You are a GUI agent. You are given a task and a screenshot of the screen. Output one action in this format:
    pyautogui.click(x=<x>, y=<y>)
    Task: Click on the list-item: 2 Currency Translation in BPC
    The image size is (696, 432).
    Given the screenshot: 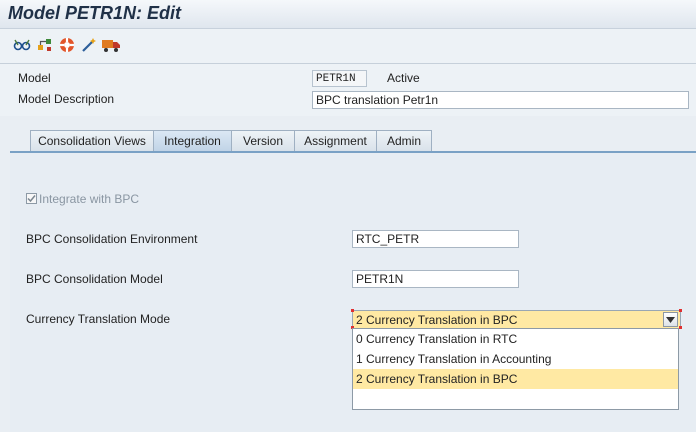 What is the action you would take?
    pyautogui.click(x=515, y=379)
    